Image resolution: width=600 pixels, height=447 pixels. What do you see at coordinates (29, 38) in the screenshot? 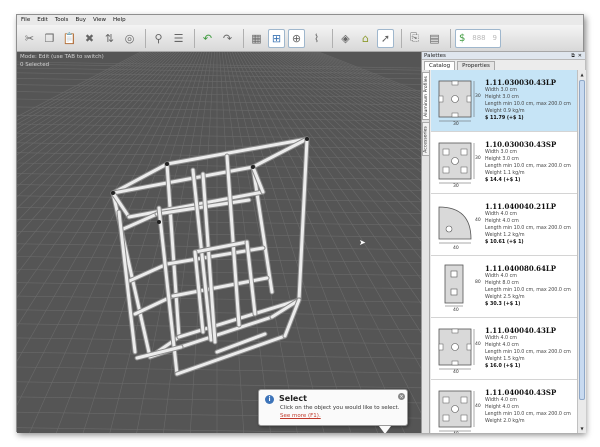
I see `cut-icon: ✂` at bounding box center [29, 38].